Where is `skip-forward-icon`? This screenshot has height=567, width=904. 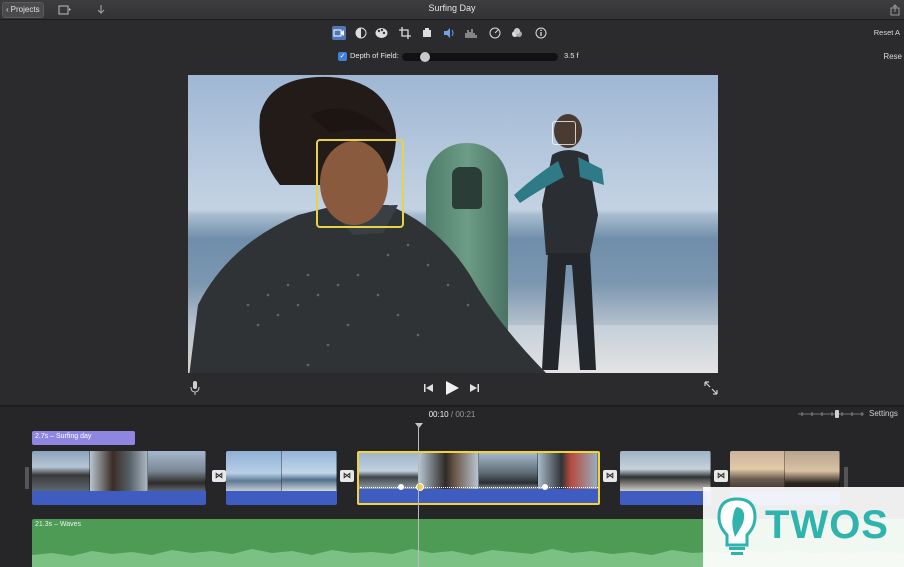
skip-forward-icon is located at coordinates (474, 388).